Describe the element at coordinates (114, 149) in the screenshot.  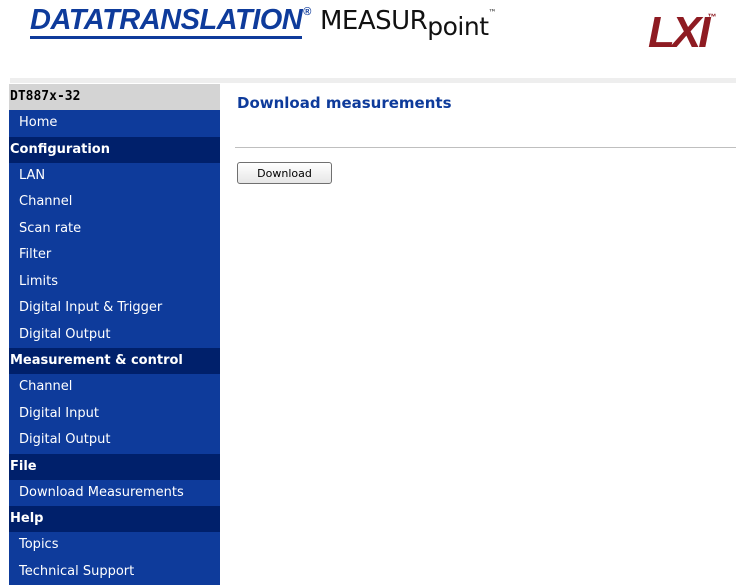
I see `sidebar-section-configuration: Configuration` at that location.